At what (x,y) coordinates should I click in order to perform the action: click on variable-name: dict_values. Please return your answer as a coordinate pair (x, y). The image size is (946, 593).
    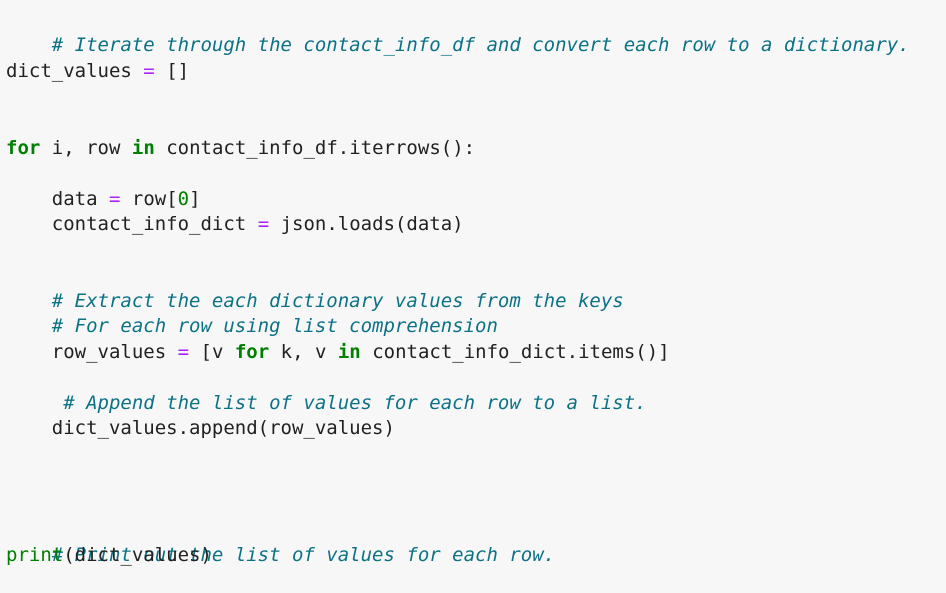
    Looking at the image, I should click on (69, 71).